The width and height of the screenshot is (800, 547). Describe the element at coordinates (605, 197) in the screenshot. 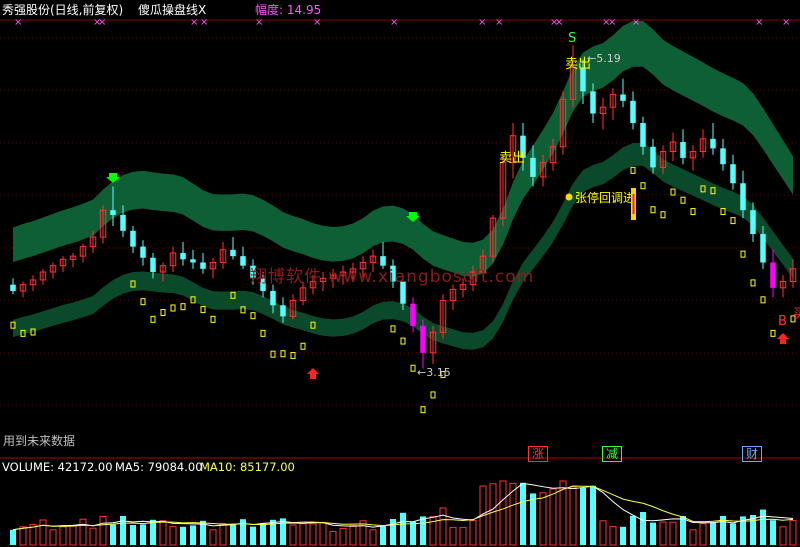

I see `limit-pullback-label: 张停回调进` at that location.